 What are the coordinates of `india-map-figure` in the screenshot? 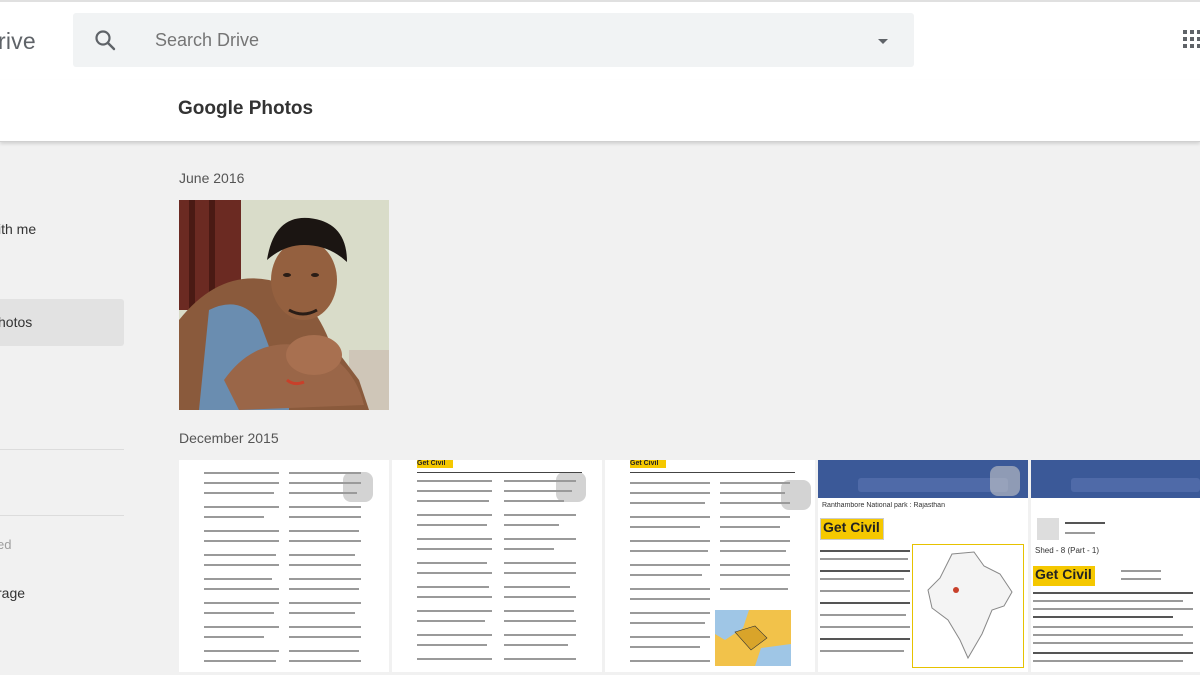 It's located at (968, 606).